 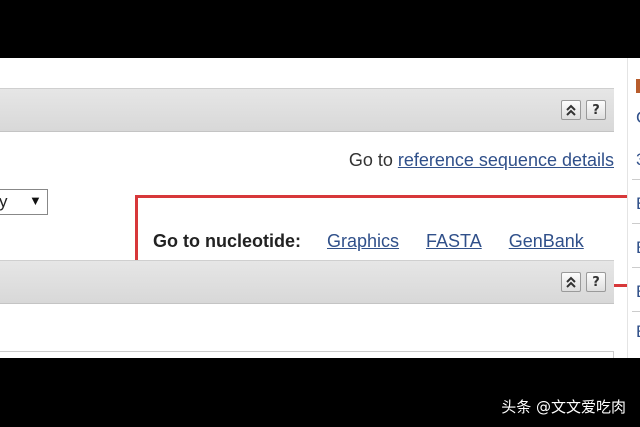 I want to click on genbank-link: GenBank, so click(x=546, y=241).